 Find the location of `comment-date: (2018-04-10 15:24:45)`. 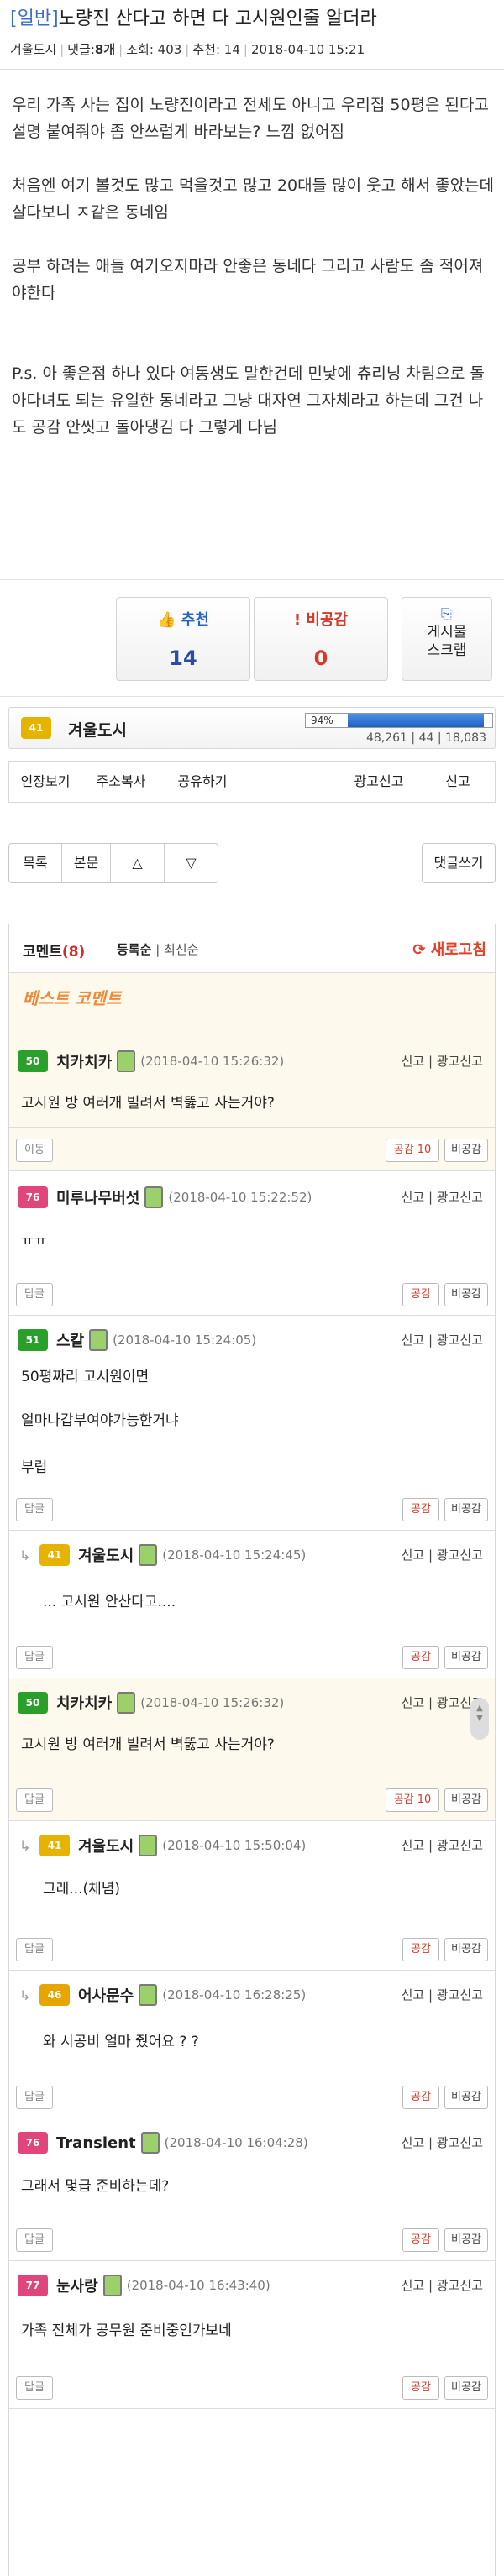

comment-date: (2018-04-10 15:24:45) is located at coordinates (234, 1555).